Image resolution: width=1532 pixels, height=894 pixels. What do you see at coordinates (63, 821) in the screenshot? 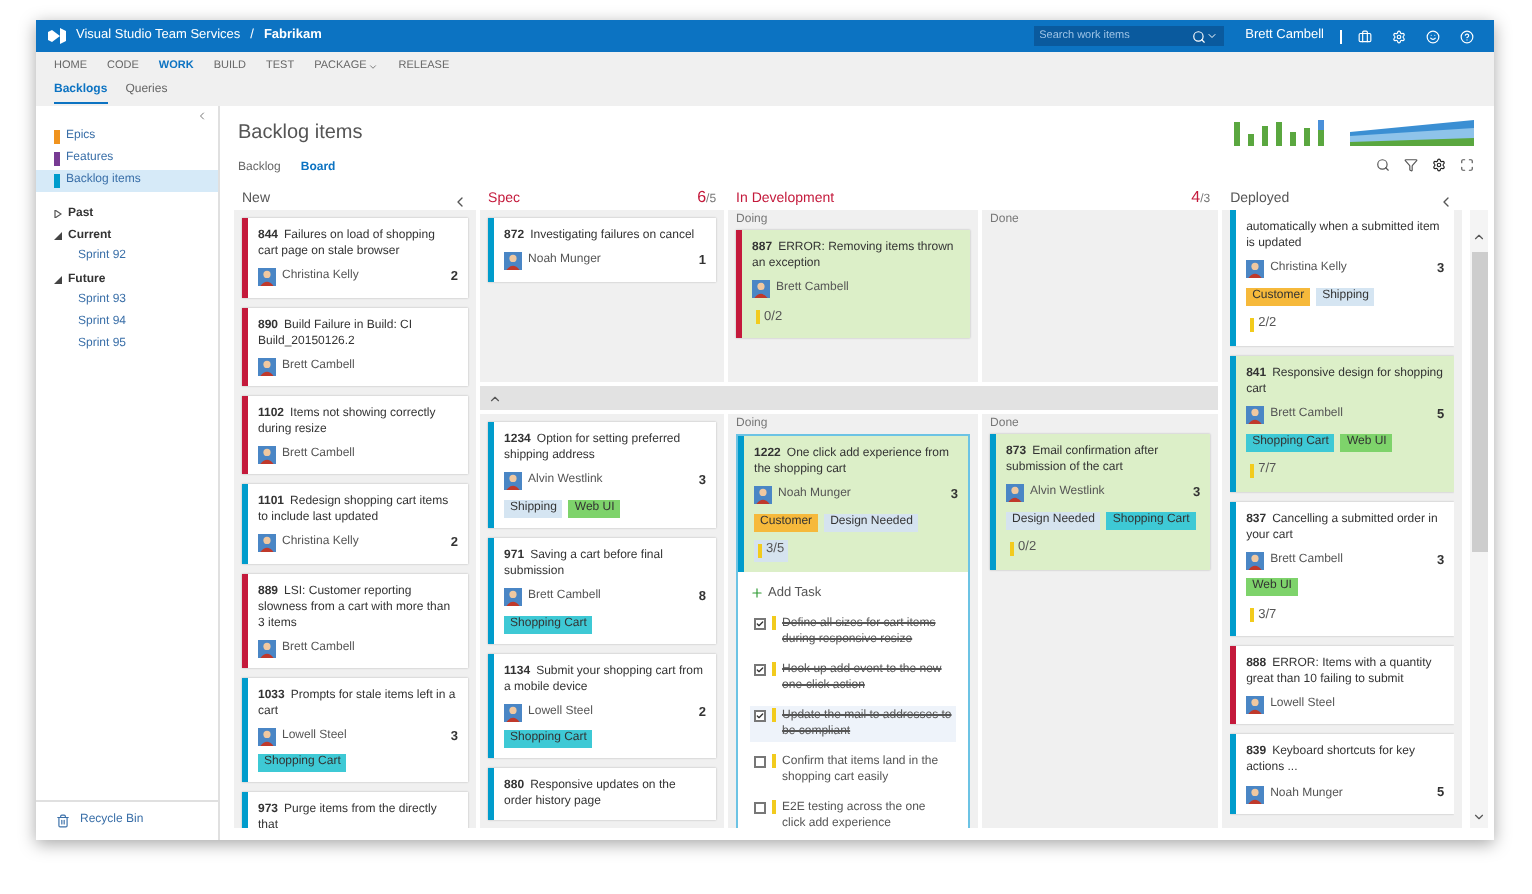
I see `trash-icon` at bounding box center [63, 821].